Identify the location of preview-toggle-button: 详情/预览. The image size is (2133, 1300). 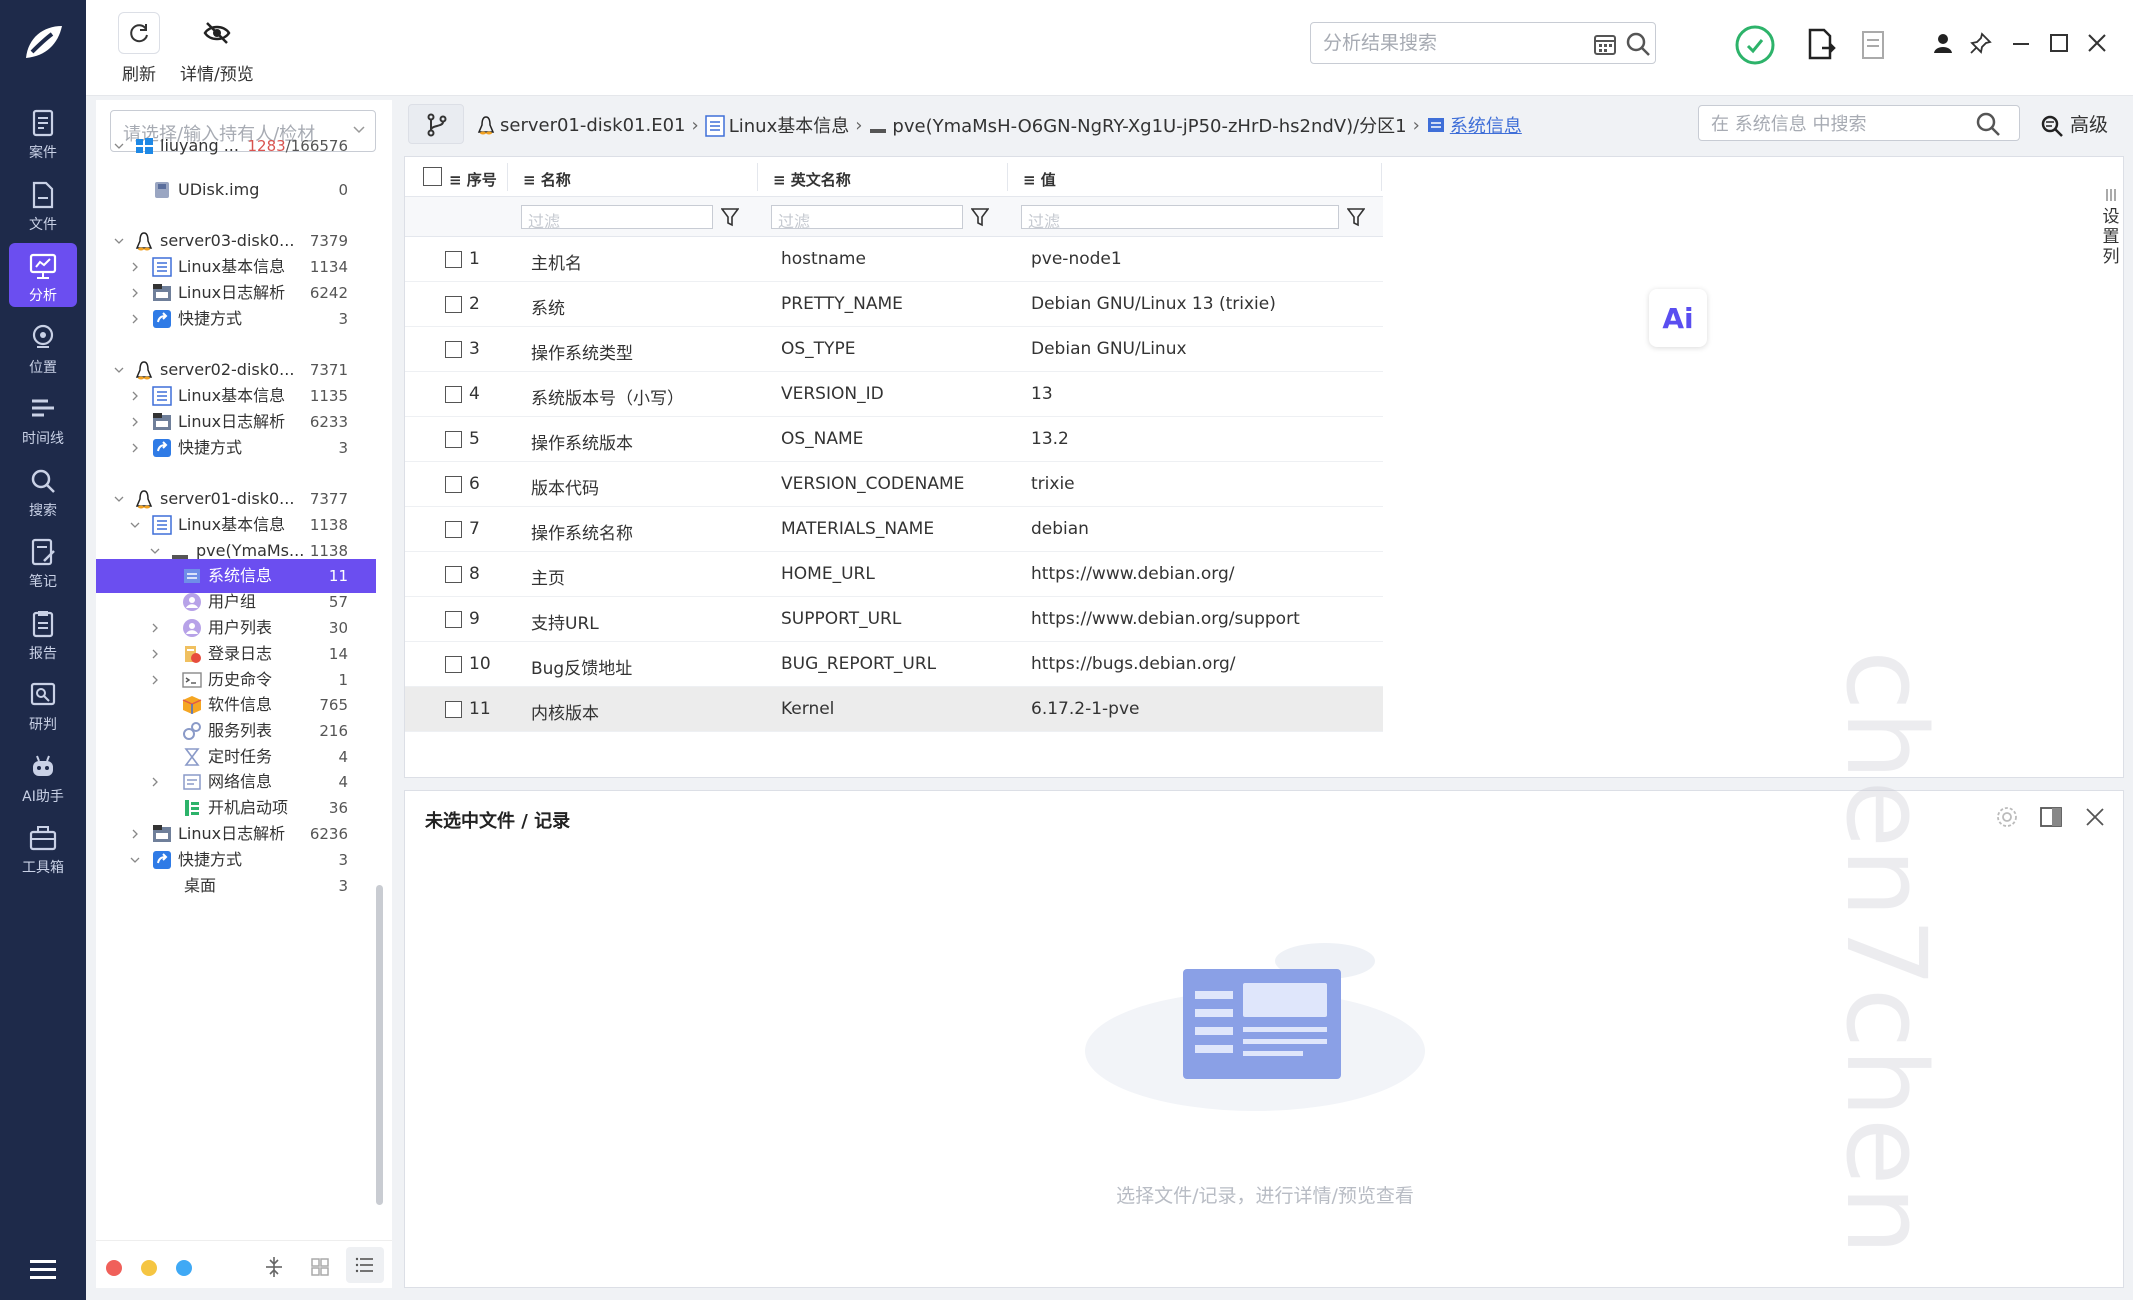
(217, 48).